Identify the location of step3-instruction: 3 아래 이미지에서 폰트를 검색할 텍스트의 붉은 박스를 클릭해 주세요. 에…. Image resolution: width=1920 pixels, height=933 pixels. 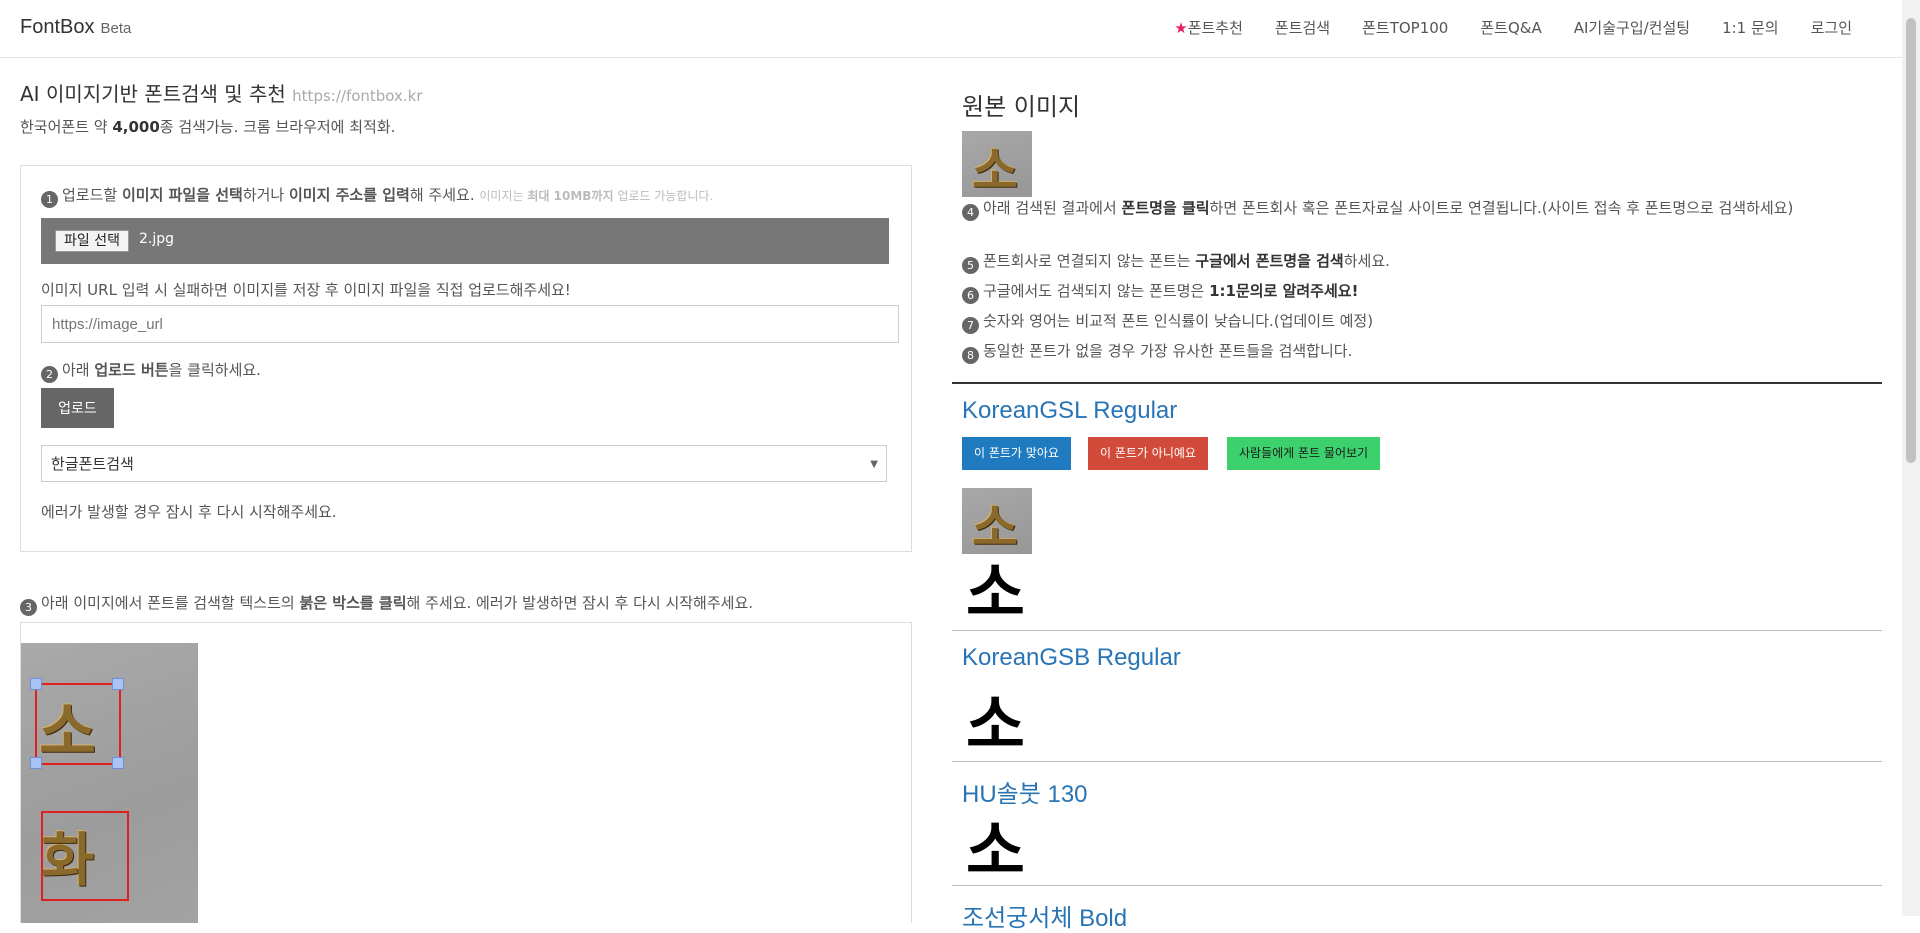
(386, 604).